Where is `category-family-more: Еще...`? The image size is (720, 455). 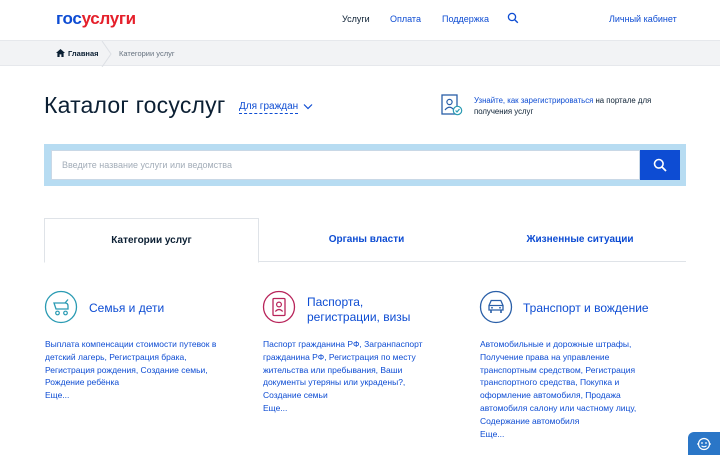 category-family-more: Еще... is located at coordinates (57, 395).